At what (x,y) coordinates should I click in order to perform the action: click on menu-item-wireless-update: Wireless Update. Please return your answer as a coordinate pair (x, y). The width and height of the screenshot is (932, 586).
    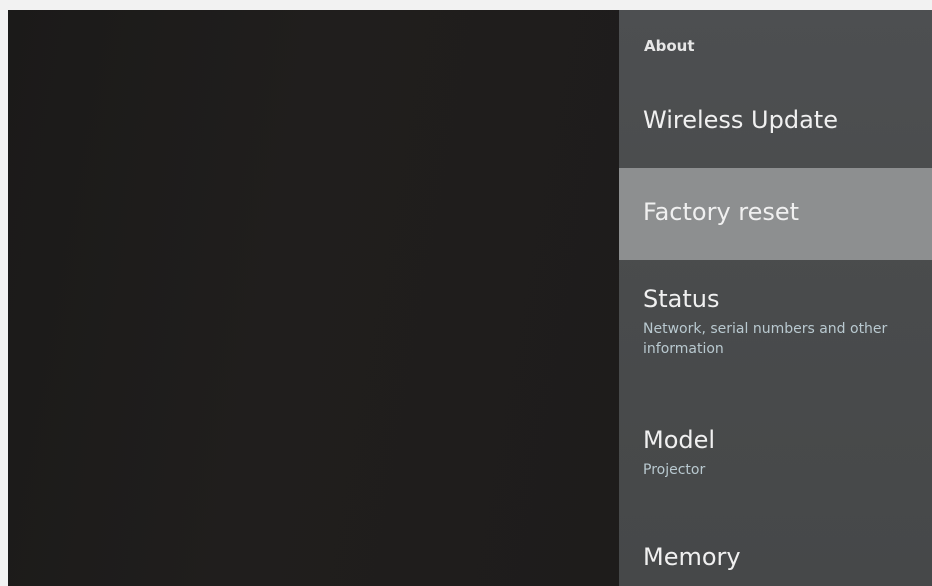
    Looking at the image, I should click on (775, 120).